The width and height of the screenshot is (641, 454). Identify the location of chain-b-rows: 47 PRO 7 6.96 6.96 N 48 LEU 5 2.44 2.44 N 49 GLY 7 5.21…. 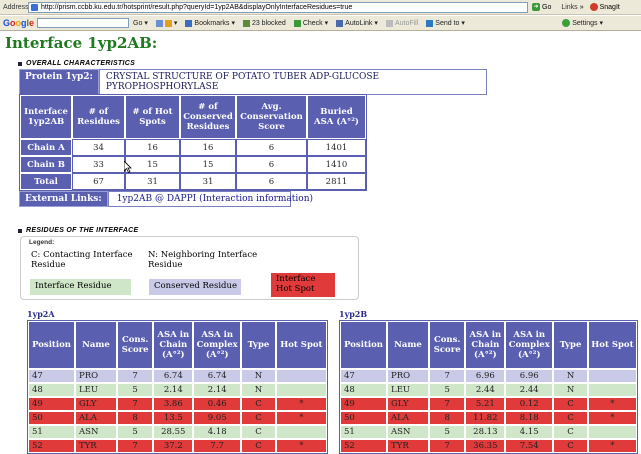
(488, 411).